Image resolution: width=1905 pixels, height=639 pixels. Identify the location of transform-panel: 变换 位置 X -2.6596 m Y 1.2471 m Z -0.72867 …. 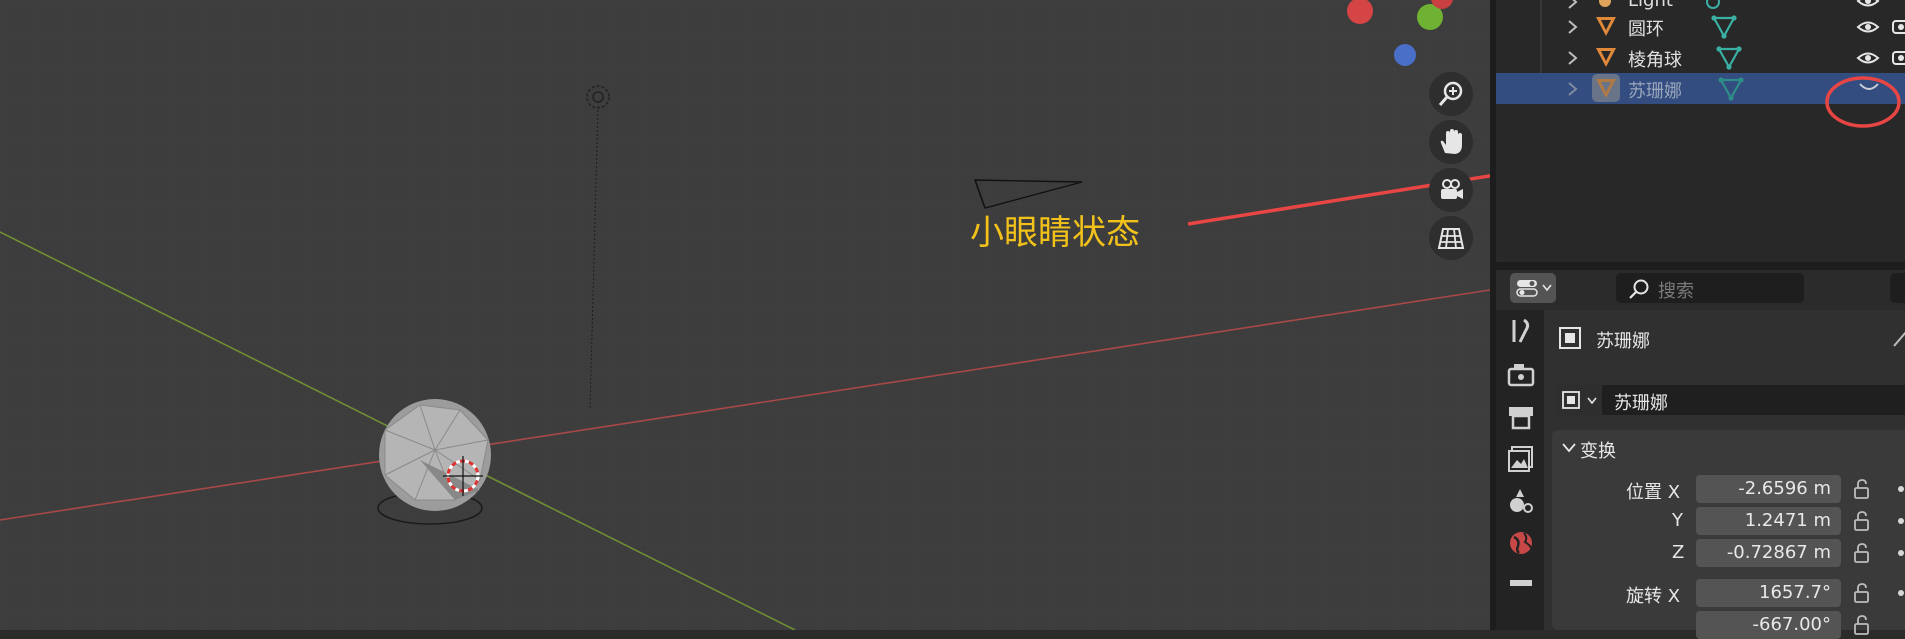
(1728, 534).